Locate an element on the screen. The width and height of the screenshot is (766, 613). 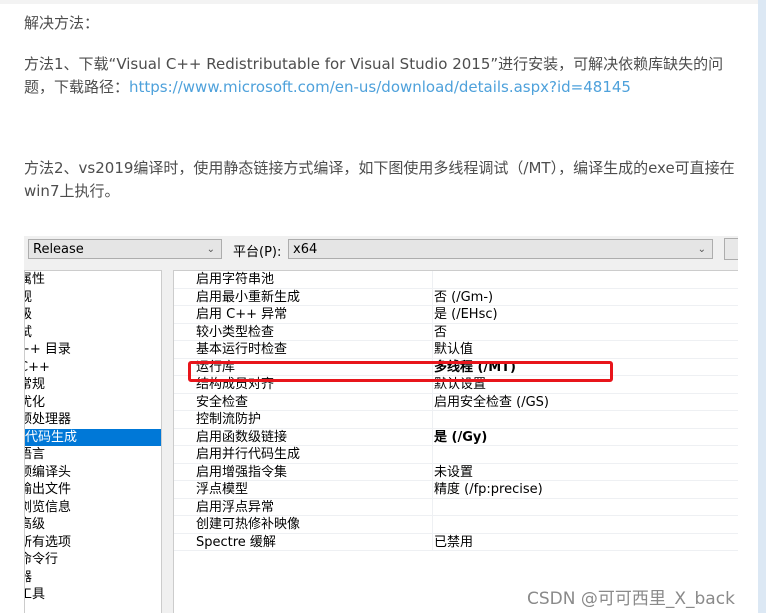
property-row: 安全检查 启用安全检查 (/GS) is located at coordinates (456, 402).